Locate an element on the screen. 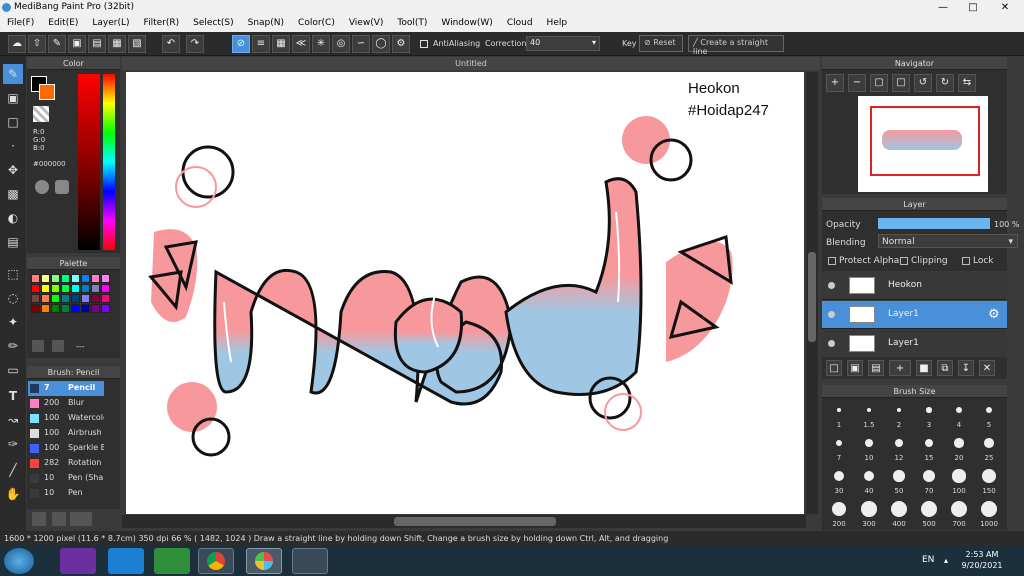 This screenshot has height=576, width=1024. start-button is located at coordinates (19, 561).